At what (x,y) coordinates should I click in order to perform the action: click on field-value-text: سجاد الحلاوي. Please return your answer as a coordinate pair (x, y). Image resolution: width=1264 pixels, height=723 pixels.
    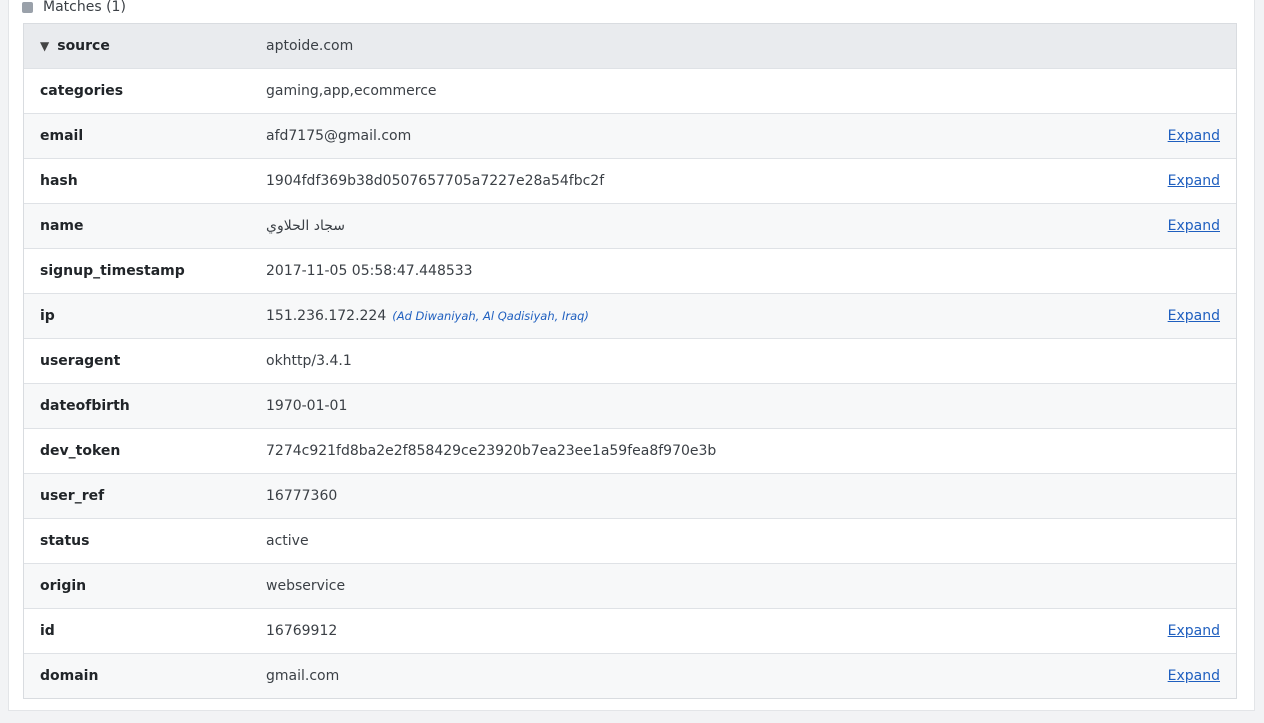
    Looking at the image, I should click on (305, 226).